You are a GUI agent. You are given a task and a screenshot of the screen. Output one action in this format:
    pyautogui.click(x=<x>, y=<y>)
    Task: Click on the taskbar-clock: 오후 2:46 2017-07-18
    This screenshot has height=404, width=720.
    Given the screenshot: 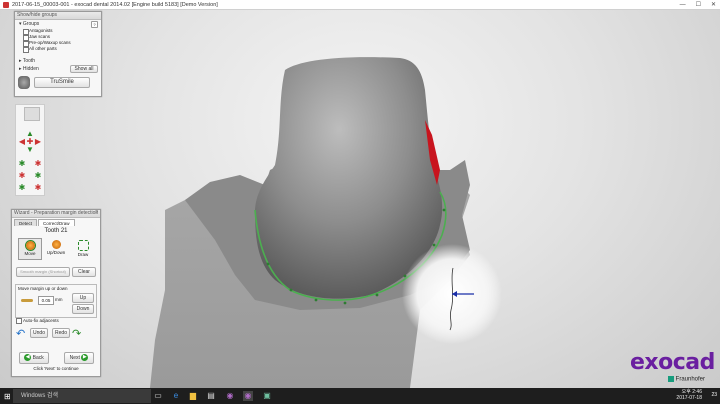 What is the action you would take?
    pyautogui.click(x=689, y=395)
    